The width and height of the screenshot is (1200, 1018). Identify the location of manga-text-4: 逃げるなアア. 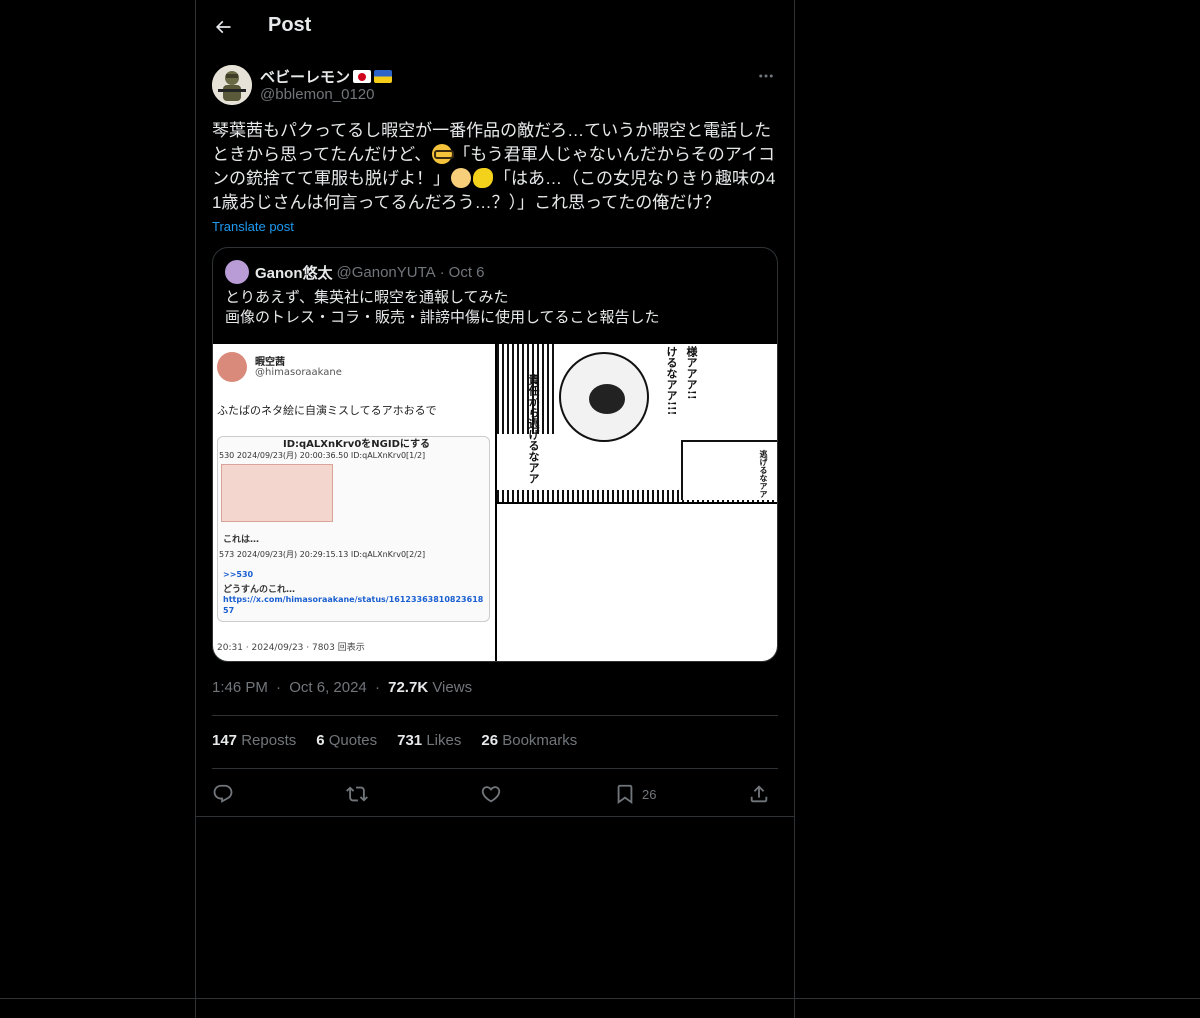
(764, 474).